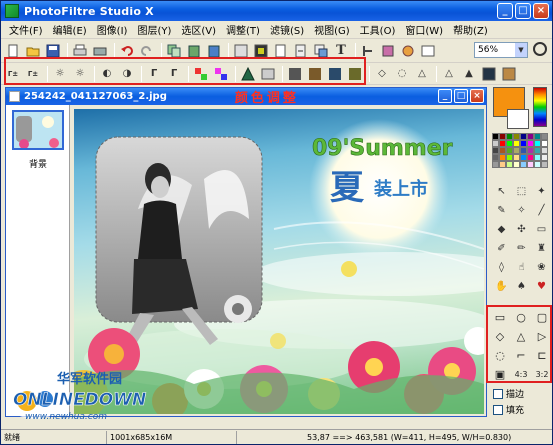 The height and width of the screenshot is (445, 553). I want to click on background-color-swatch, so click(518, 119).